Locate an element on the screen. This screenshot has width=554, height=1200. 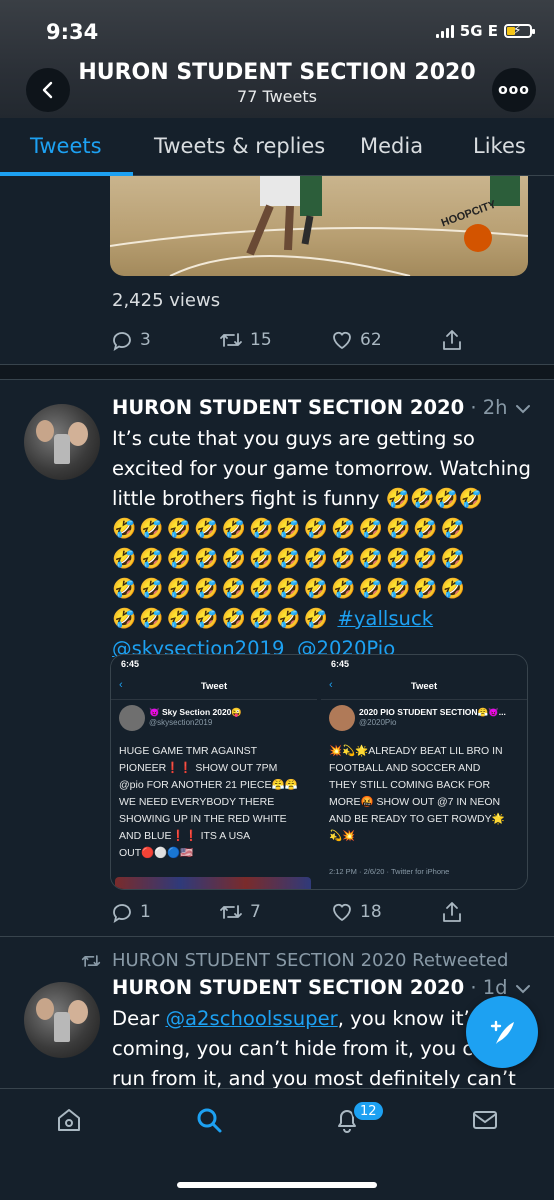
embedded-tweet-meta: 2:12 PM · 2/6/20 · Twitter for iPhone is located at coordinates (389, 871).